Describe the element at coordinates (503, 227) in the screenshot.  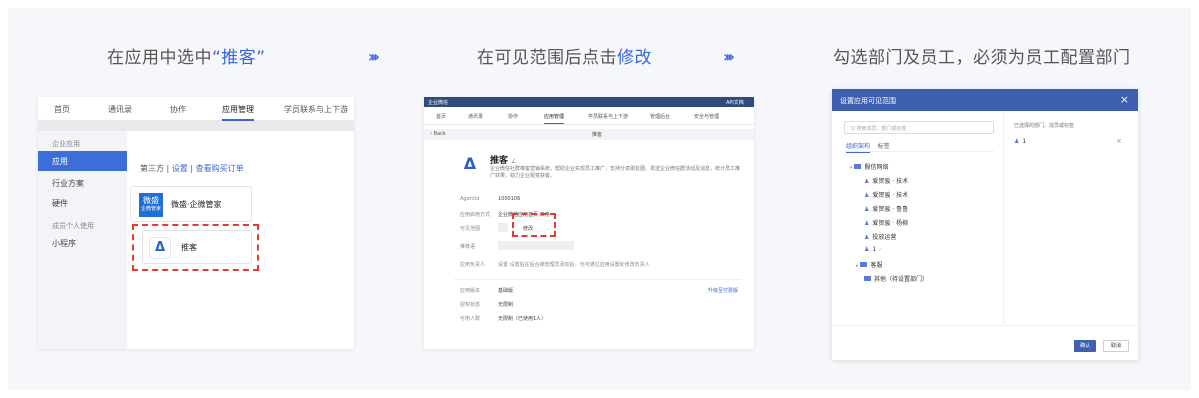
I see `visible-range-value` at that location.